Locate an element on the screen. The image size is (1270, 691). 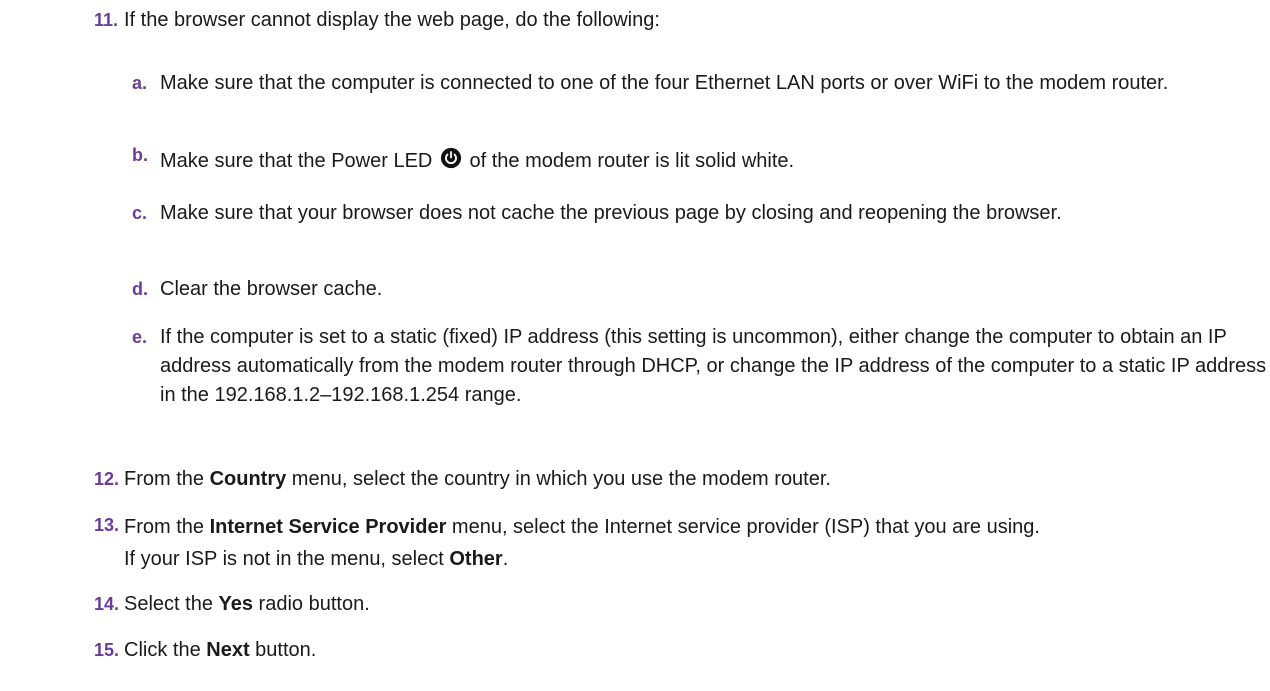
step-number: 11. is located at coordinates (106, 20).